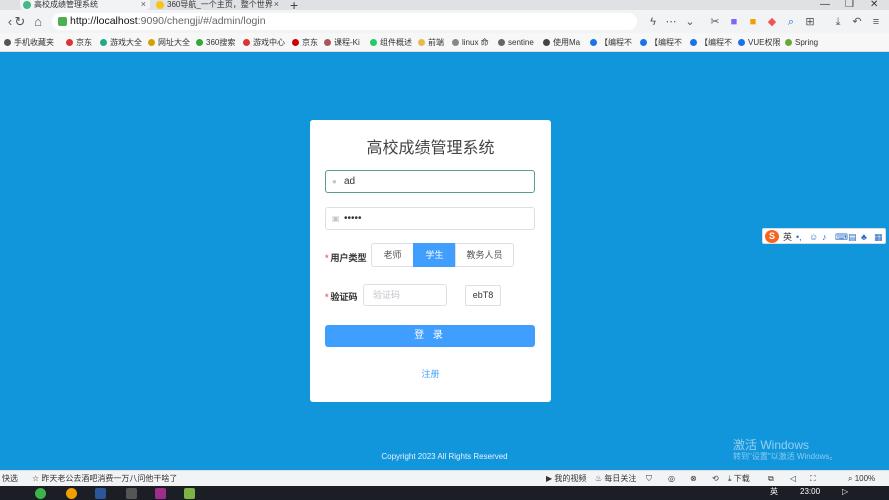 The width and height of the screenshot is (889, 500). I want to click on ime-toolbar: S 英 •, ☺ ♪ ⌨ ▤ ♣ ▦, so click(824, 236).